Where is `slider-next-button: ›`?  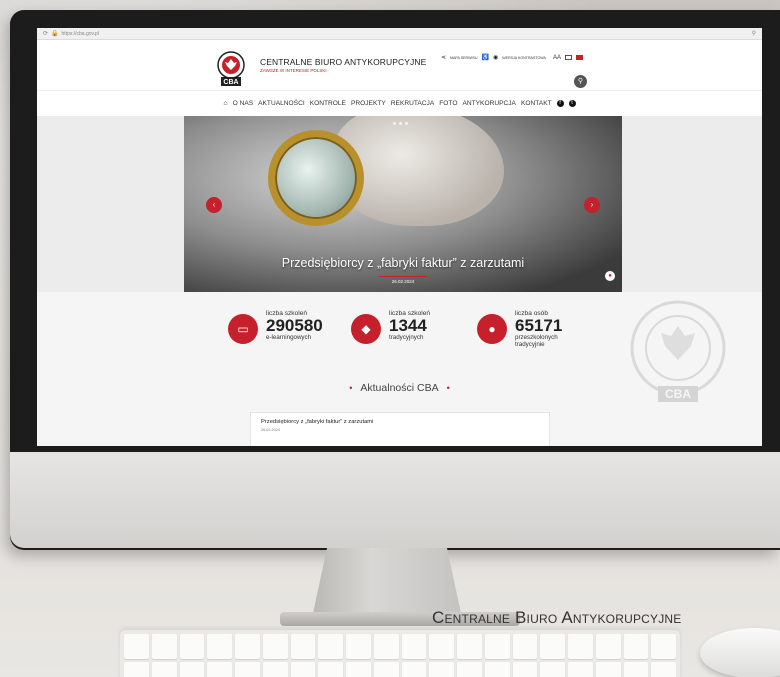 slider-next-button: › is located at coordinates (592, 205).